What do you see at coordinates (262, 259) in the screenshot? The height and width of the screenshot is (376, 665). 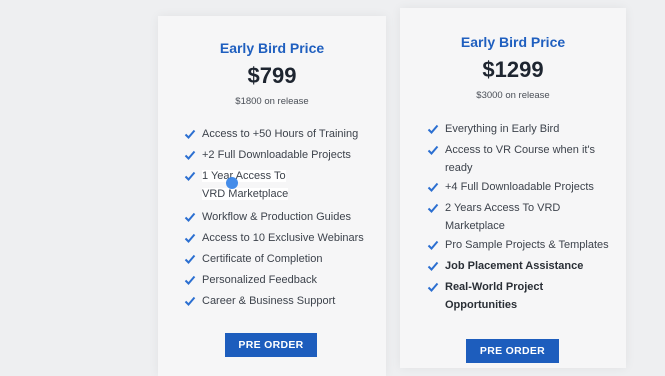 I see `feature-text: Certificate of Completion` at bounding box center [262, 259].